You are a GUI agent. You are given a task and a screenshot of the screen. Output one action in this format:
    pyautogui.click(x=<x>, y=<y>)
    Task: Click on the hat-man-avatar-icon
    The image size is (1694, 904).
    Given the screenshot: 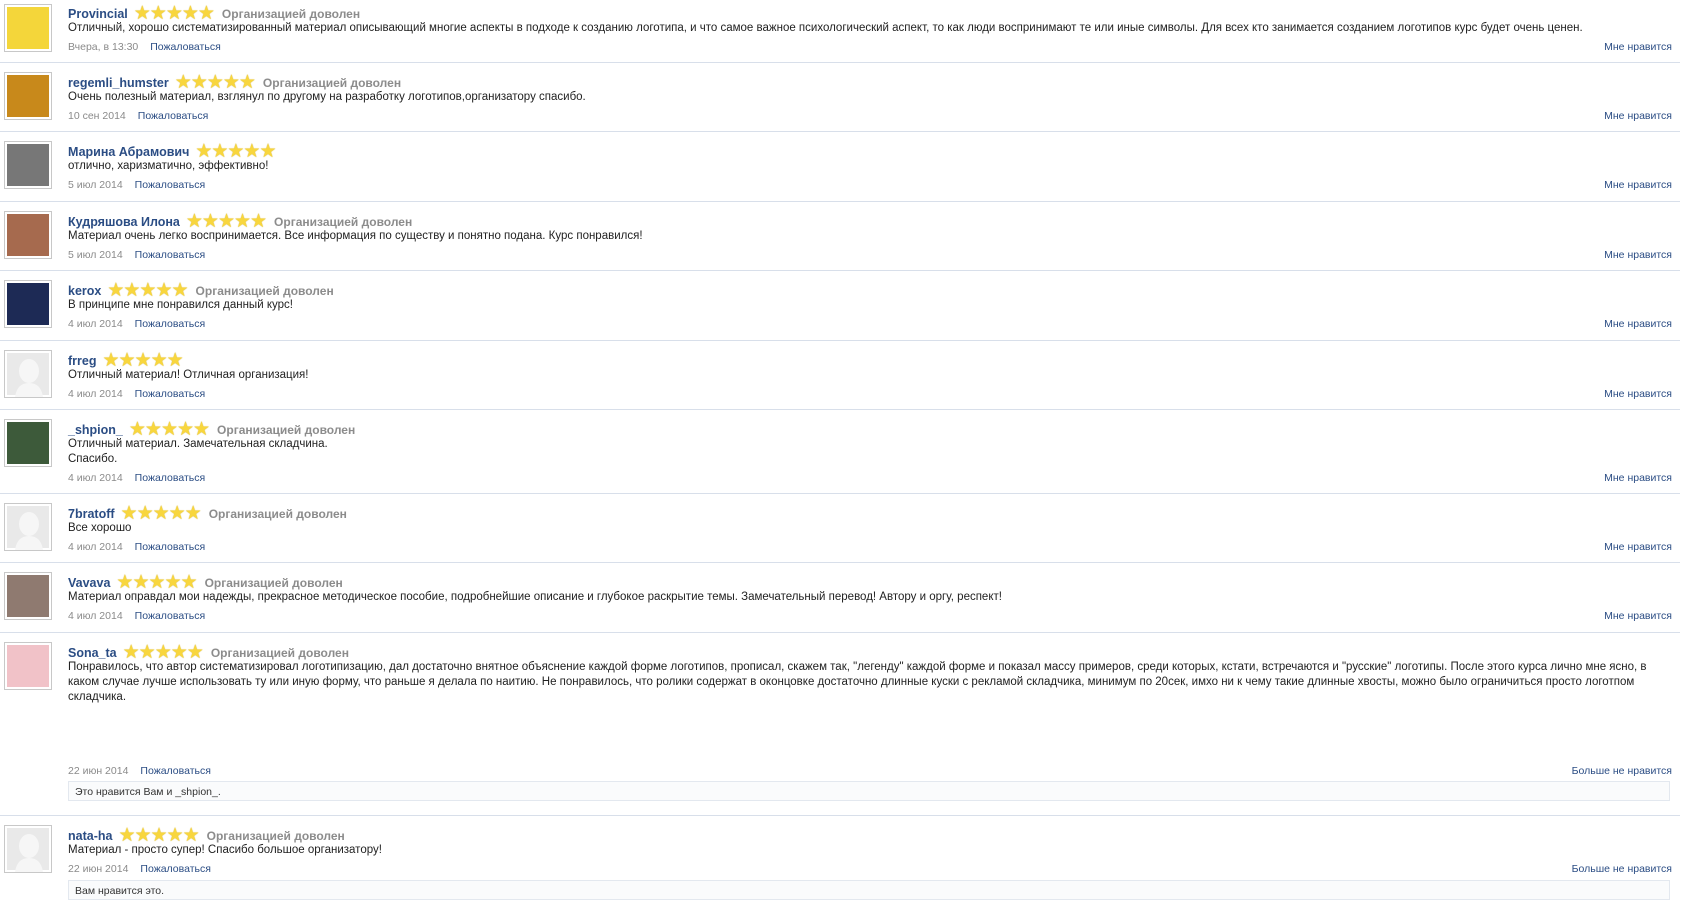 What is the action you would take?
    pyautogui.click(x=28, y=443)
    